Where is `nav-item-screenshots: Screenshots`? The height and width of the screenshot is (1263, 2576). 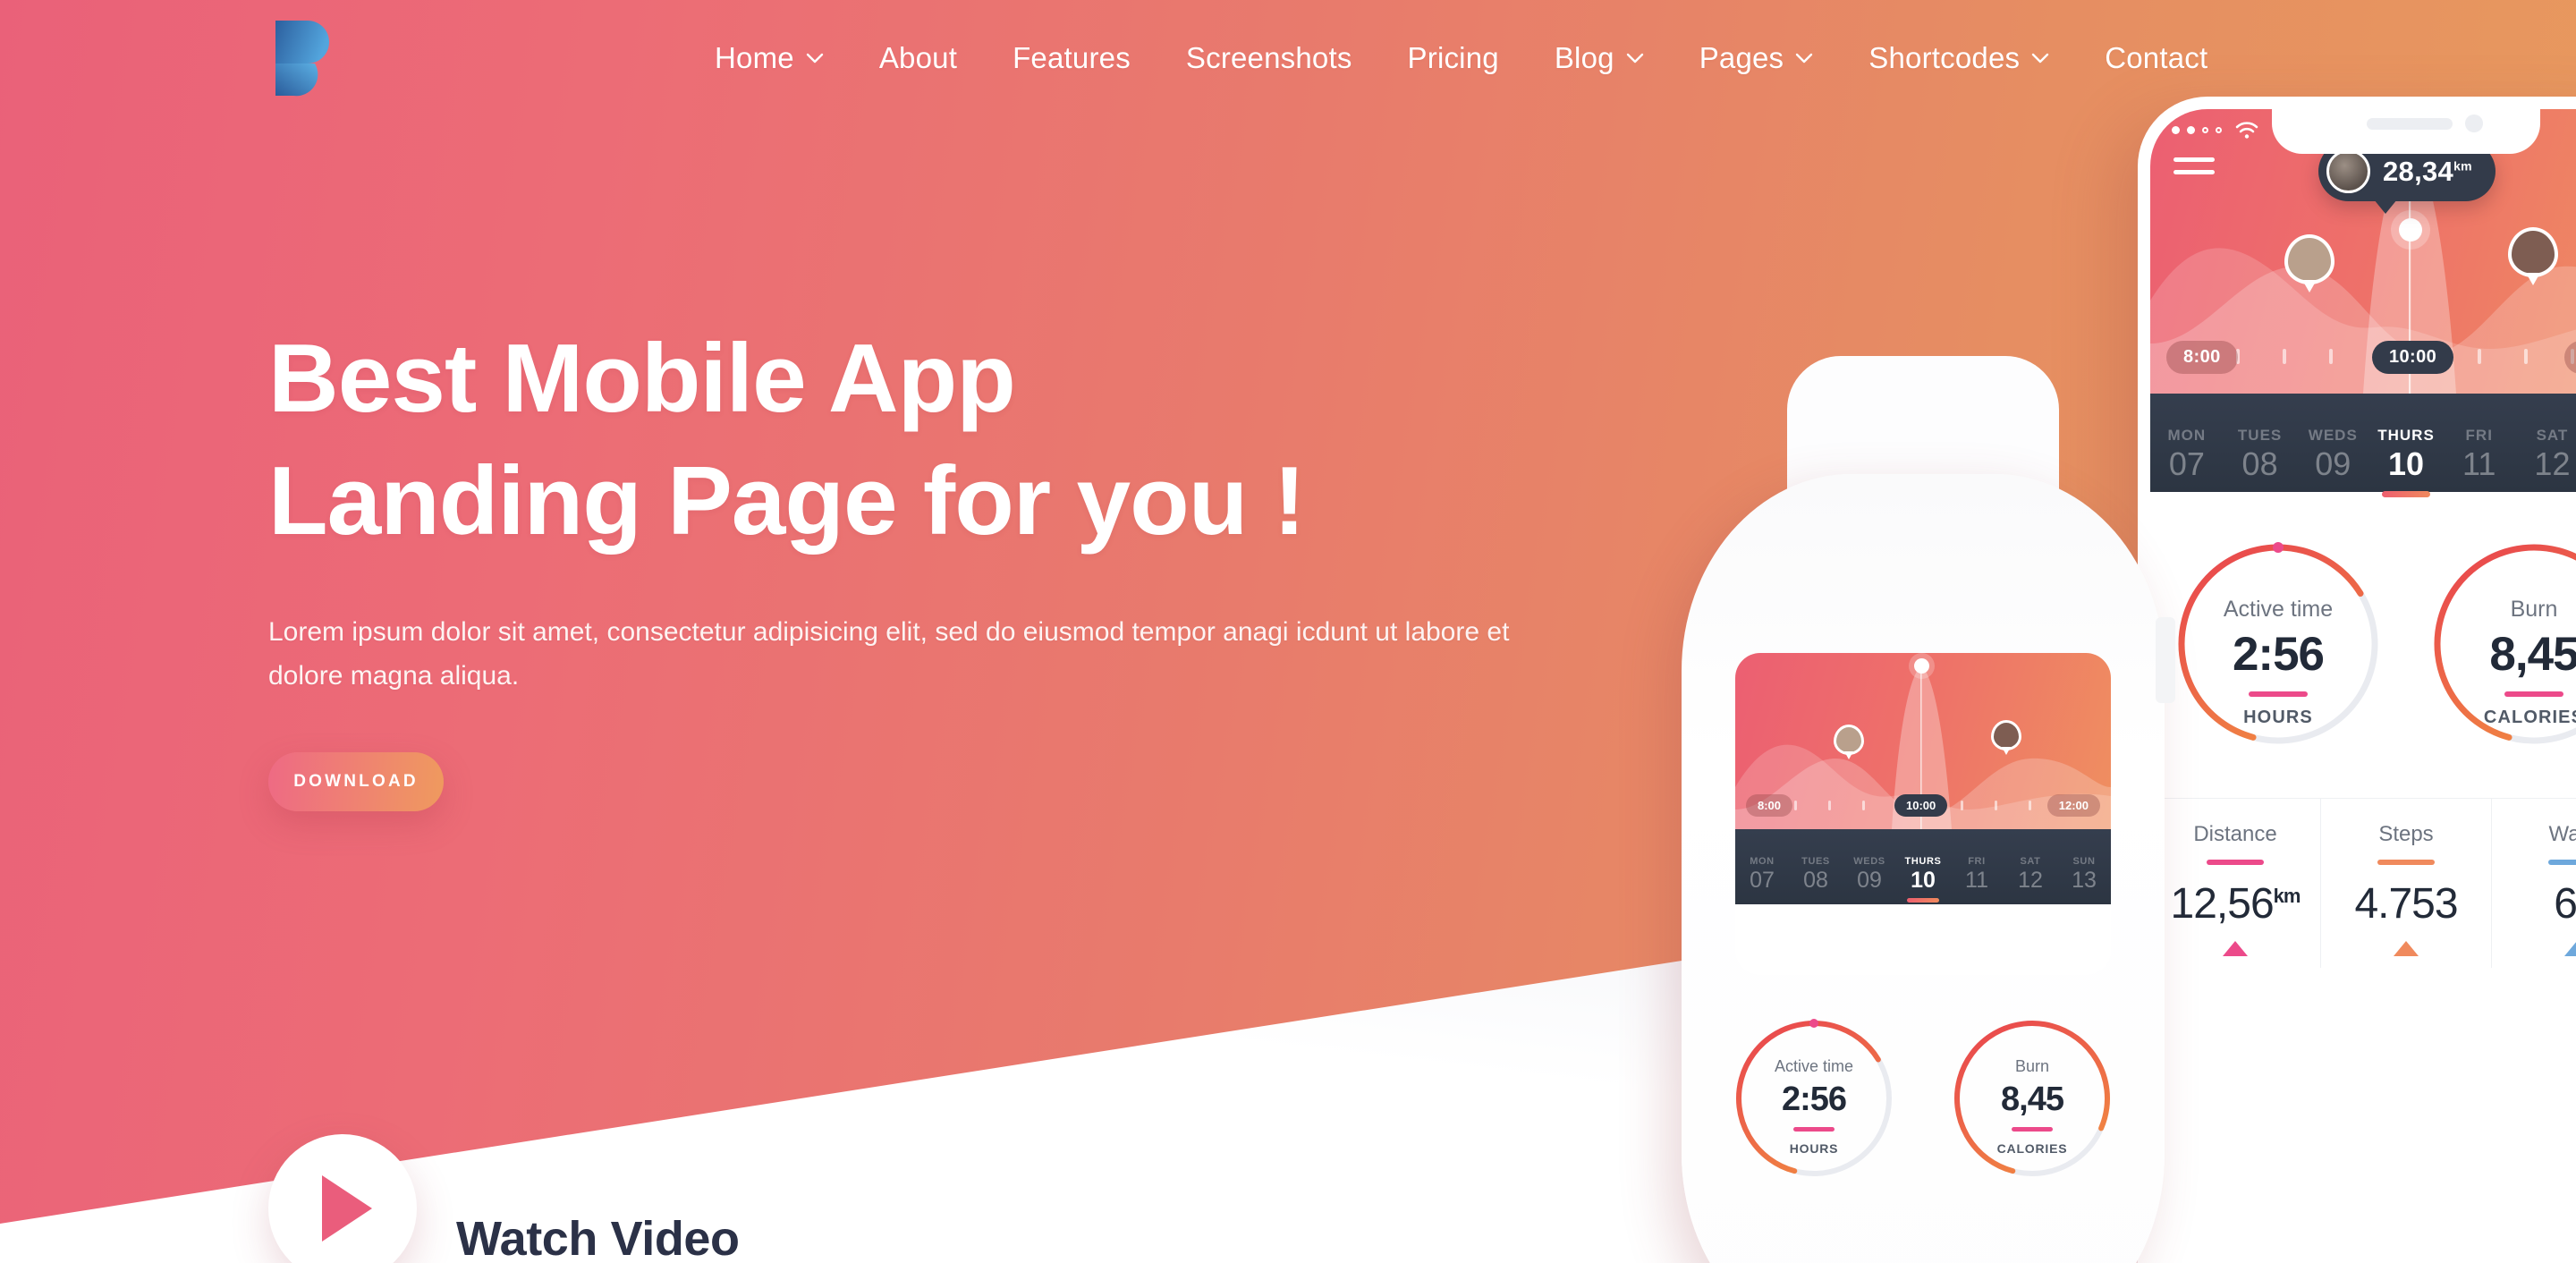 nav-item-screenshots: Screenshots is located at coordinates (1269, 58).